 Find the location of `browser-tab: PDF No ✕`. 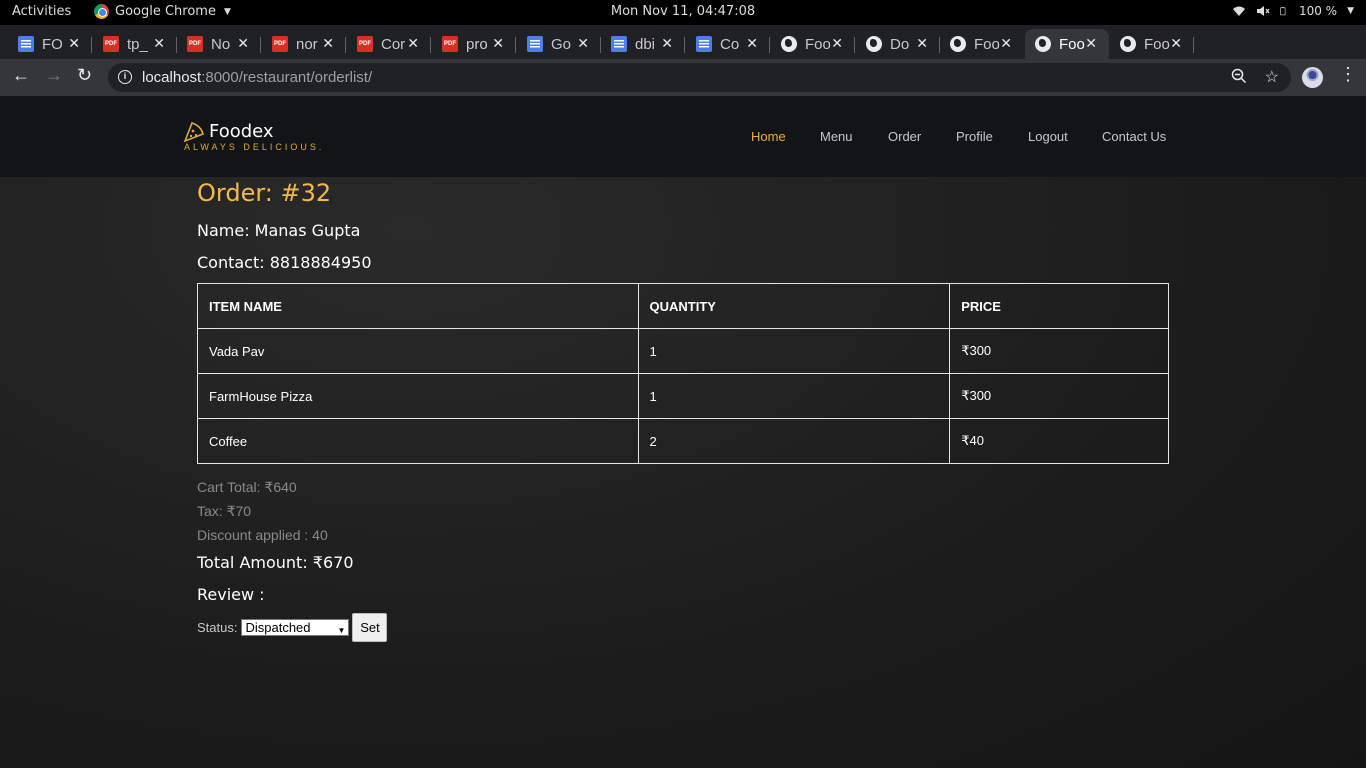

browser-tab: PDF No ✕ is located at coordinates (219, 44).